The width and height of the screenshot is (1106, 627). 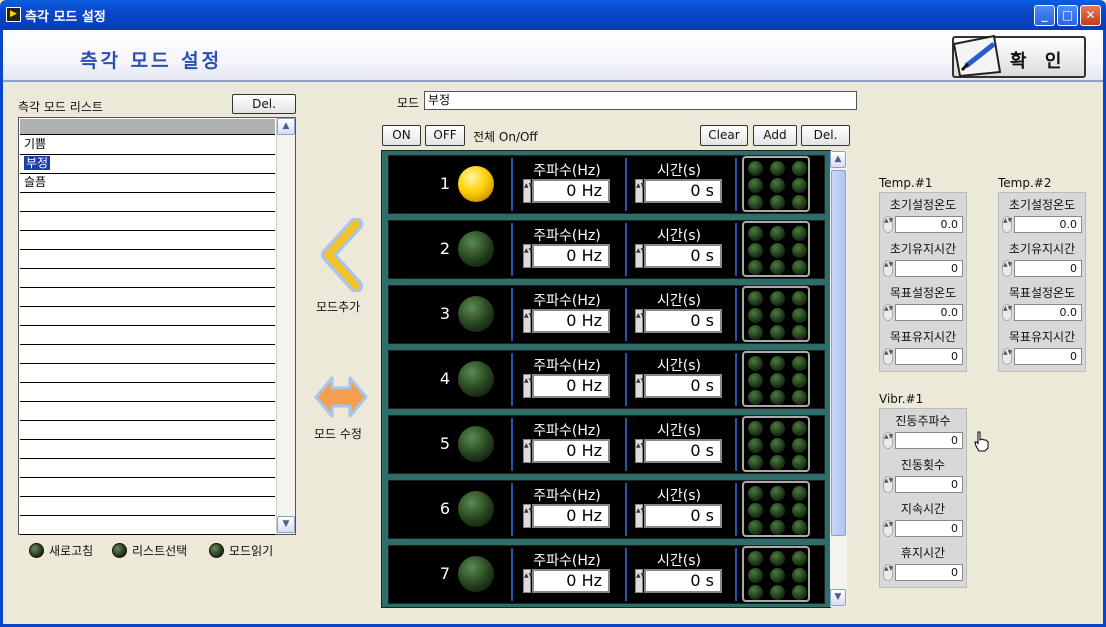 I want to click on add-button: Add, so click(x=775, y=135).